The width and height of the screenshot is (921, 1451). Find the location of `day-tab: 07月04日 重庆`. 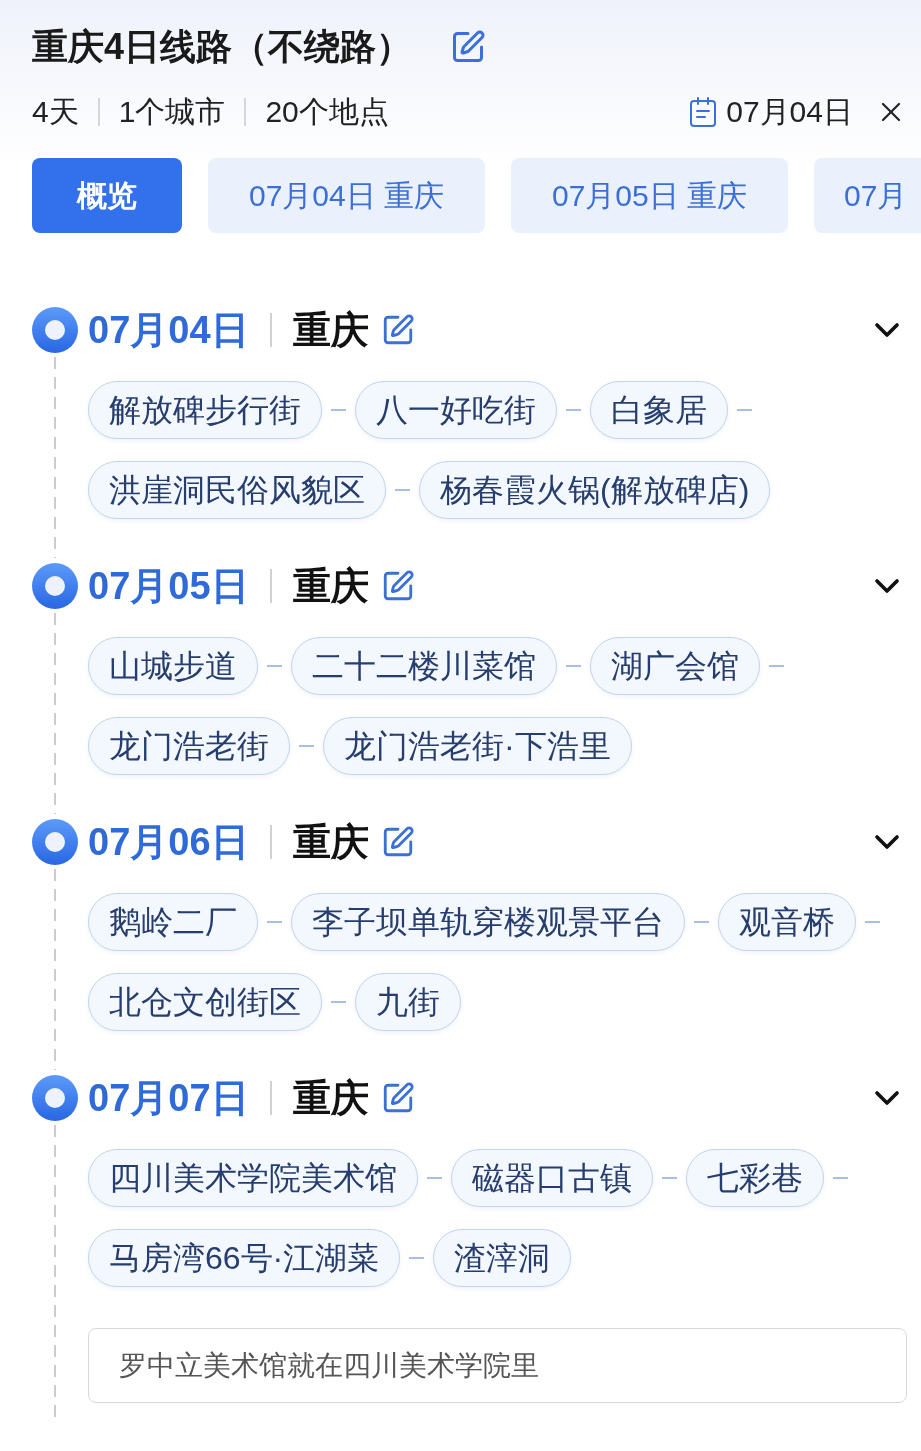

day-tab: 07月04日 重庆 is located at coordinates (346, 195).